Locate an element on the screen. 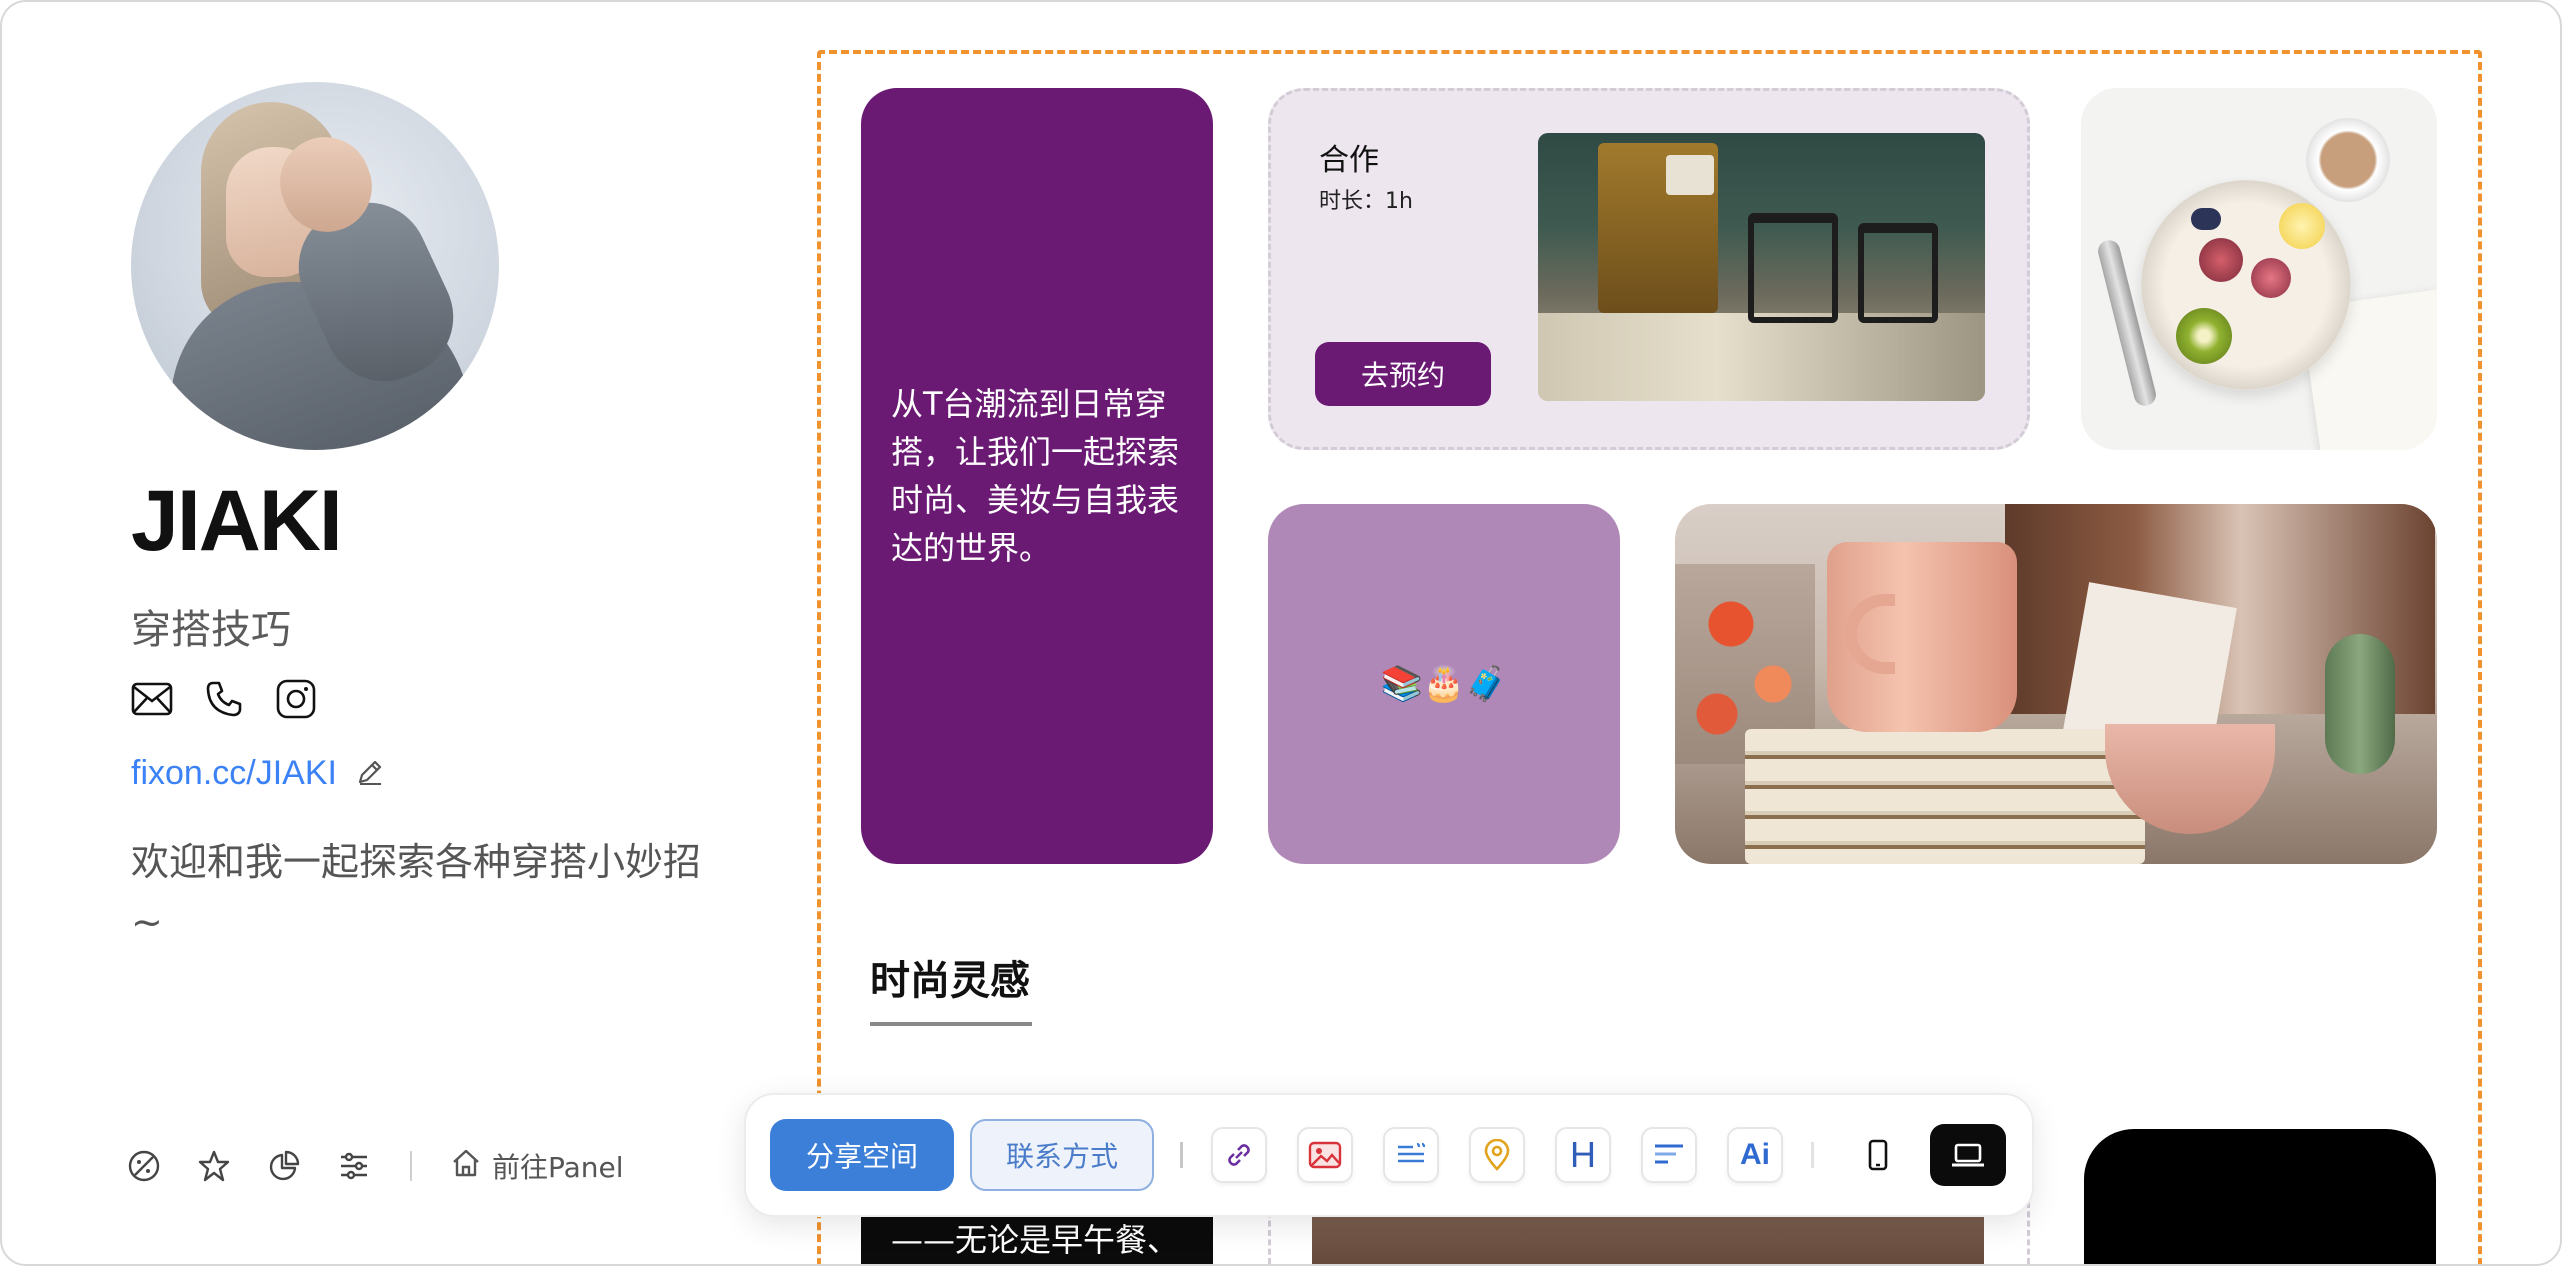  editor-toolbar: 分享空间 联系方式 H Ai is located at coordinates (1389, 1155).